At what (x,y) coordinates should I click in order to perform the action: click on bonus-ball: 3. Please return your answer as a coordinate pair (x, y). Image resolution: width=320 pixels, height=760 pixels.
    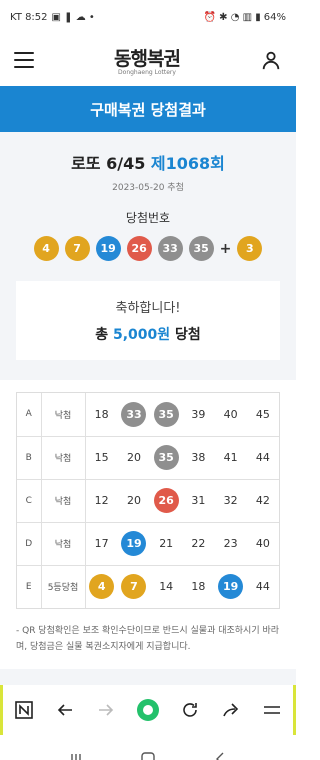
    Looking at the image, I should click on (250, 248).